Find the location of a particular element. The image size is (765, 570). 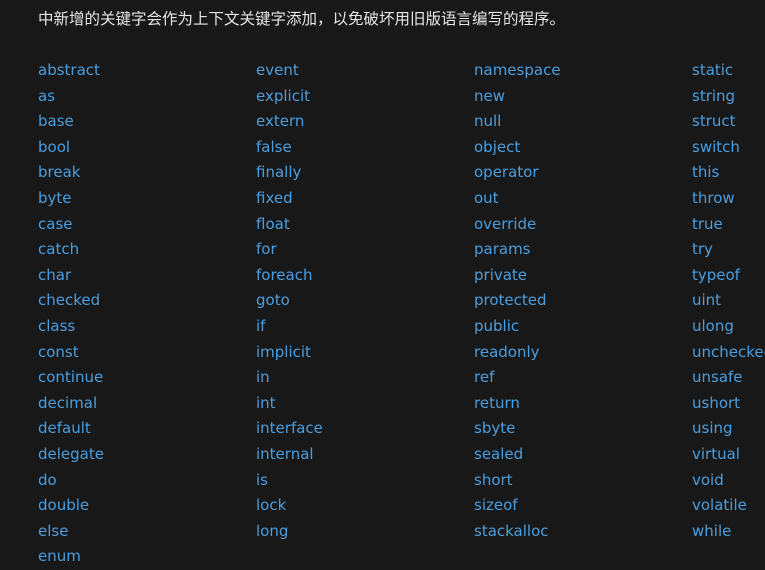

keyword-link: throw is located at coordinates (728, 199).